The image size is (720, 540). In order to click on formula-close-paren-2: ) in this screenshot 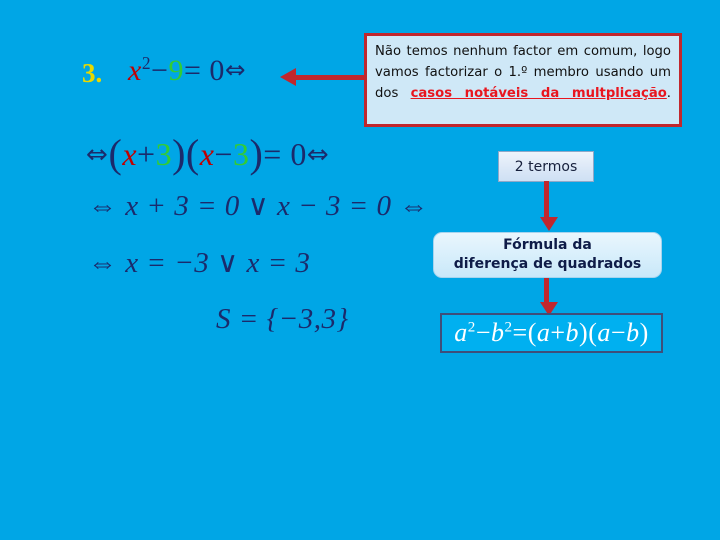, I will do `click(644, 332)`.